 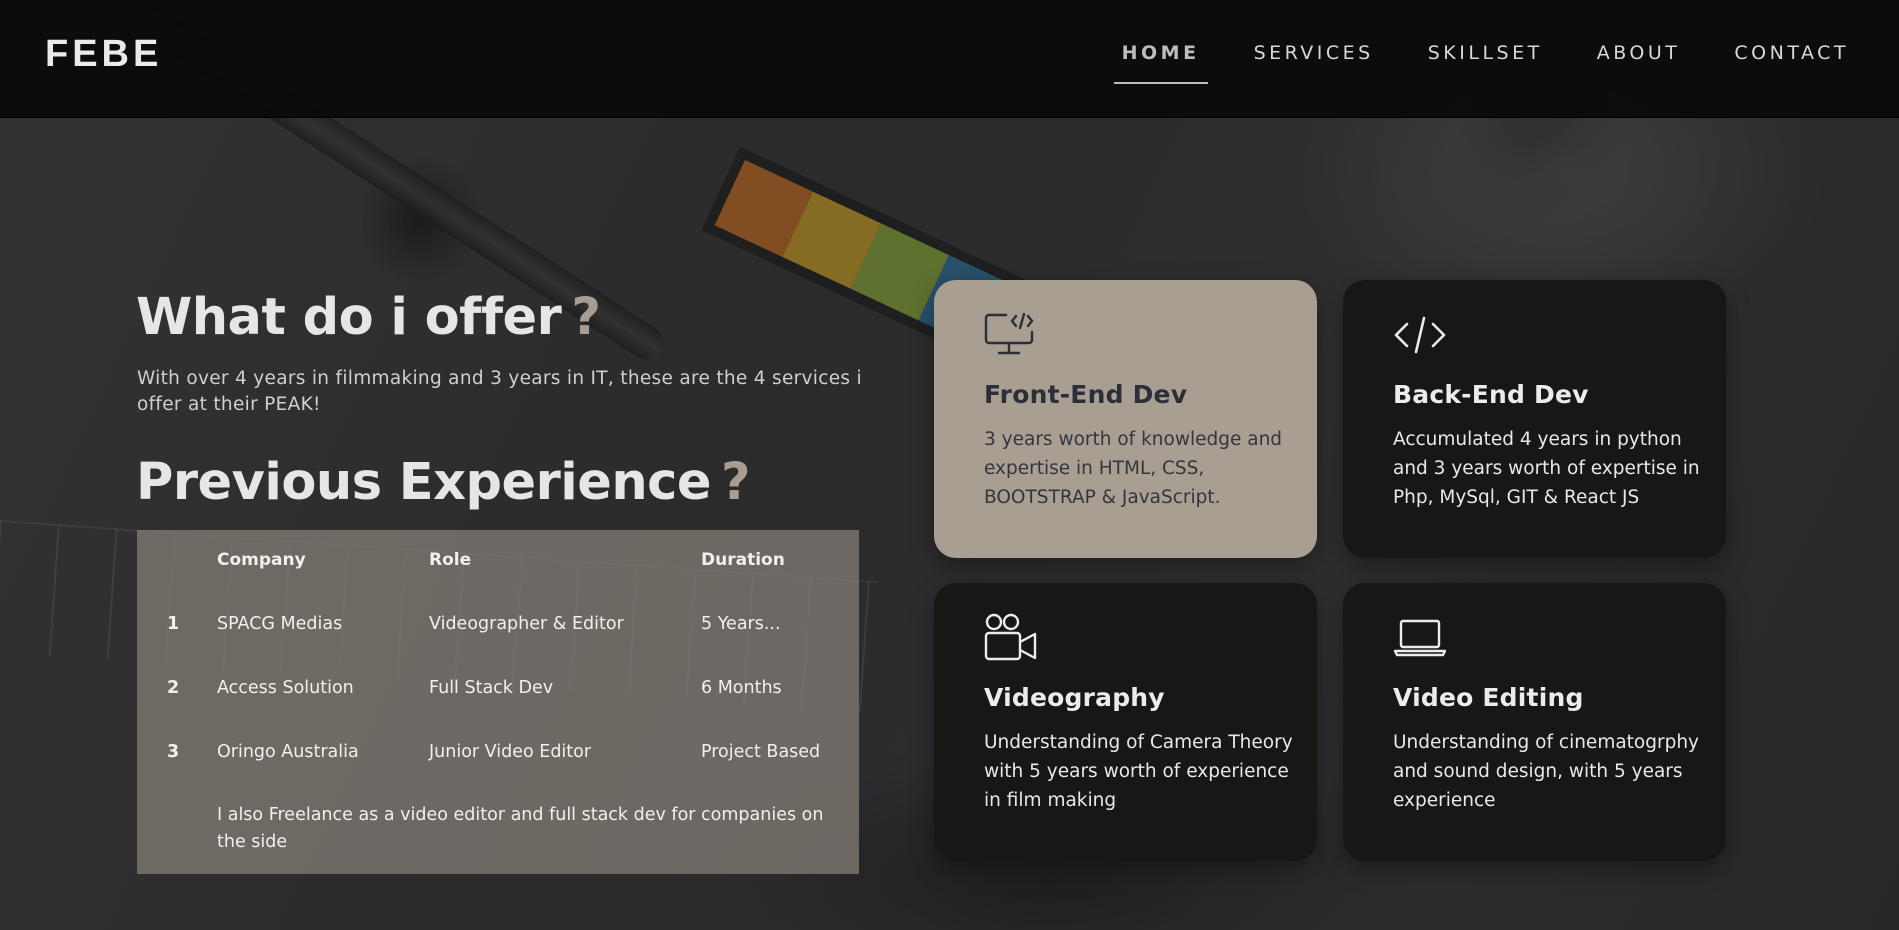 I want to click on column-header-duration: Duration, so click(x=743, y=560).